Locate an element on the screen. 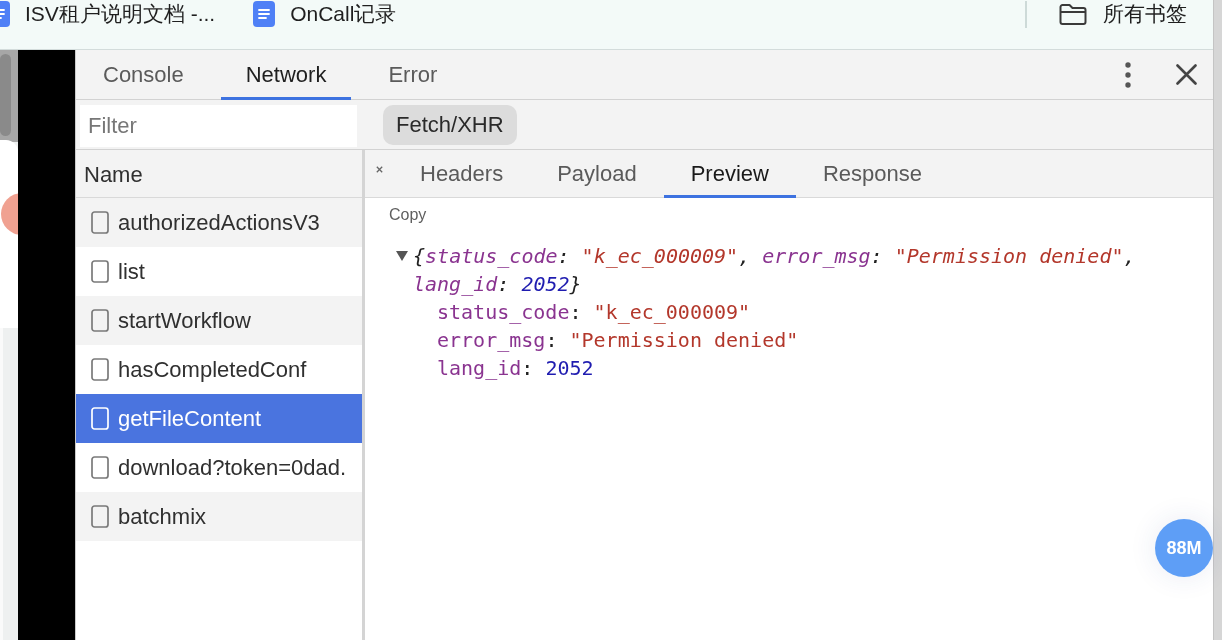 The height and width of the screenshot is (640, 1222). request-row: startWorkflow is located at coordinates (219, 320).